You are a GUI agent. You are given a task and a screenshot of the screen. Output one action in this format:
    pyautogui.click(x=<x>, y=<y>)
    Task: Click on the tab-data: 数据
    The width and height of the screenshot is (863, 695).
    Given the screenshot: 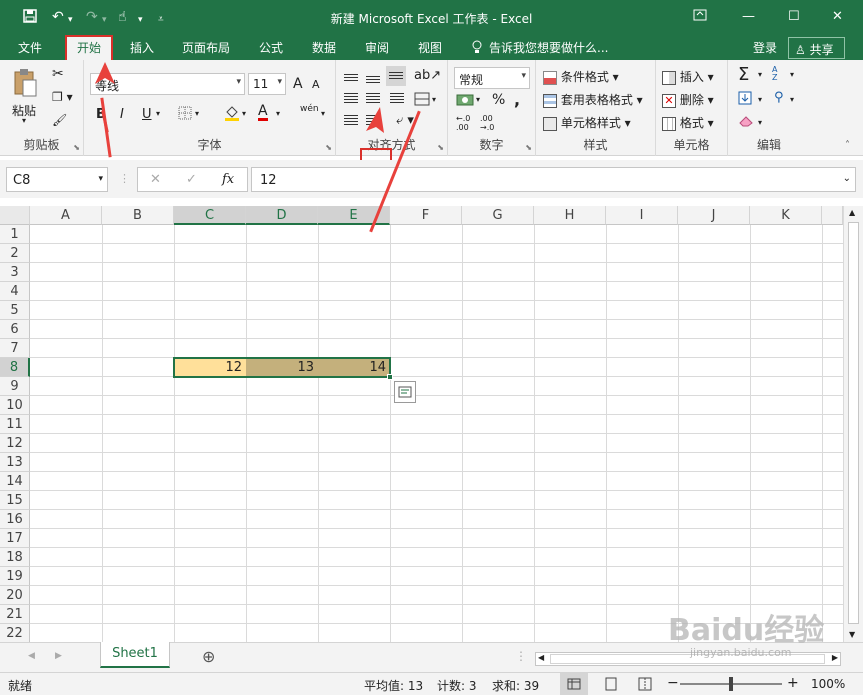 What is the action you would take?
    pyautogui.click(x=324, y=48)
    